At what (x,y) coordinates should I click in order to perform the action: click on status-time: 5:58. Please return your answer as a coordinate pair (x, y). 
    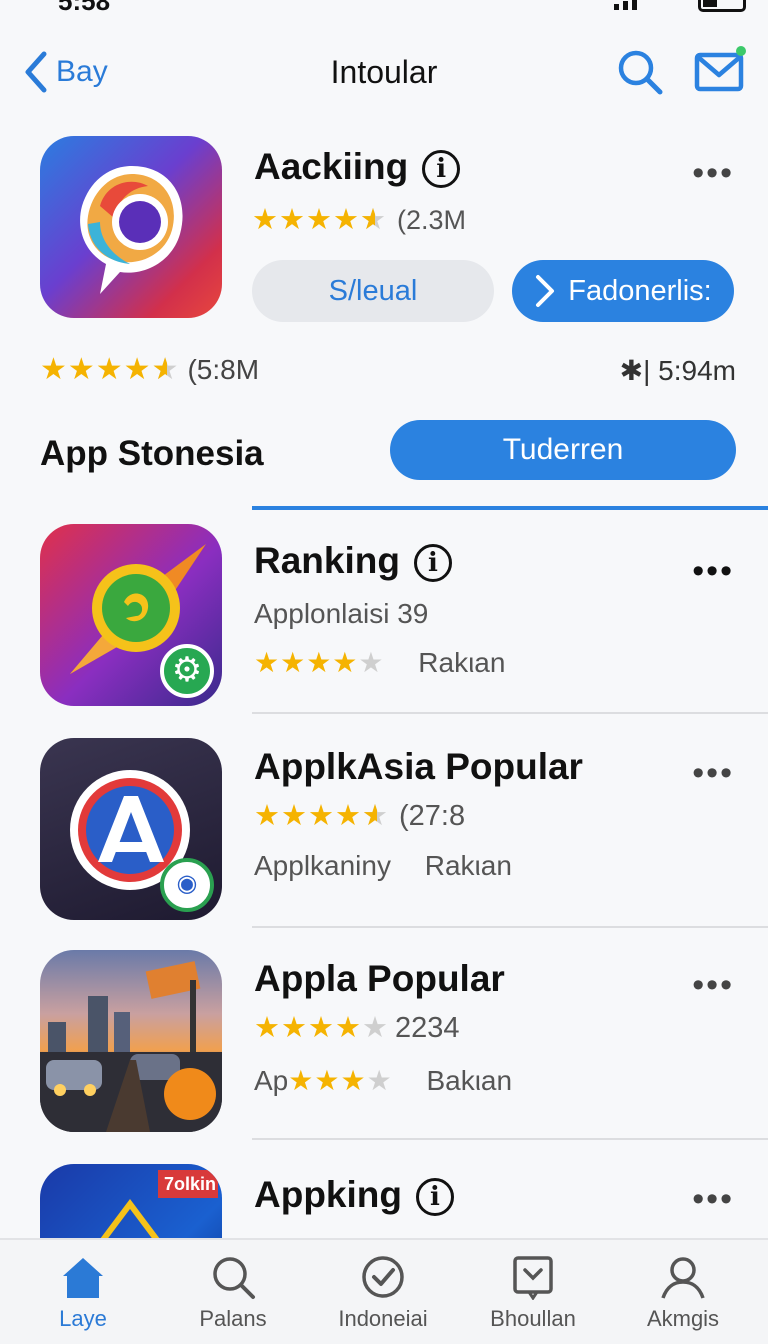
    Looking at the image, I should click on (84, 8).